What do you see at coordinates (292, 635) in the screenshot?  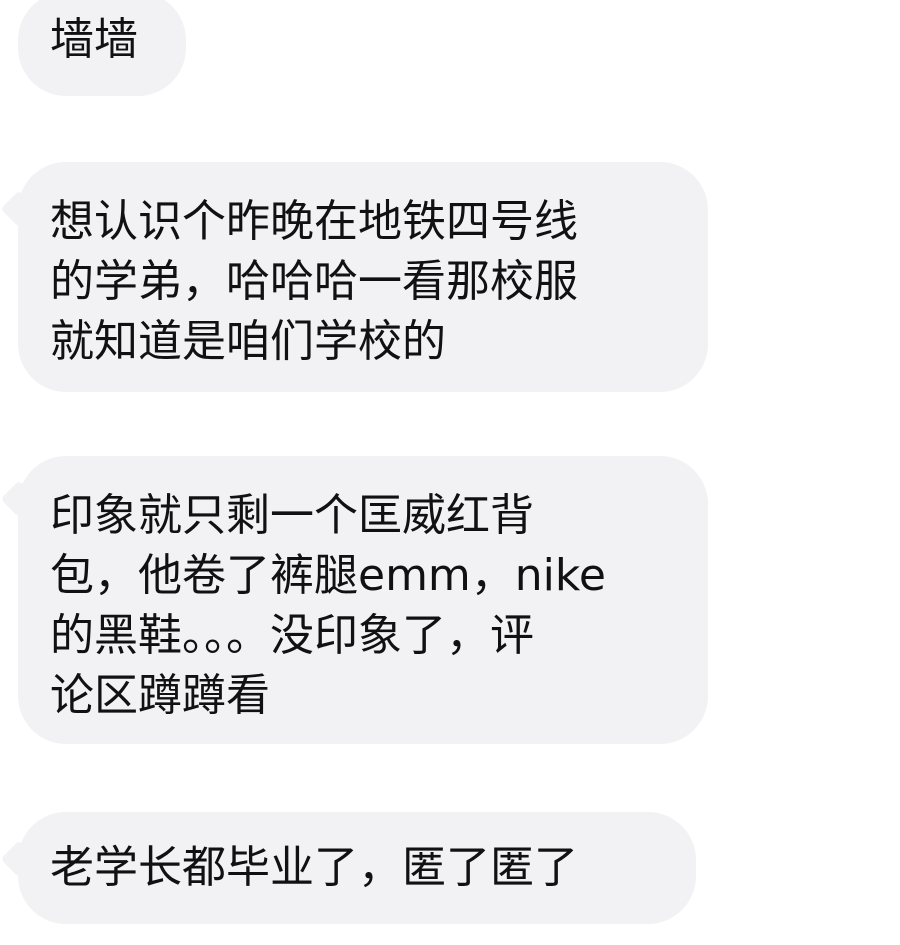 I see `message-text-line: 的黑鞋。。。没印象了，评` at bounding box center [292, 635].